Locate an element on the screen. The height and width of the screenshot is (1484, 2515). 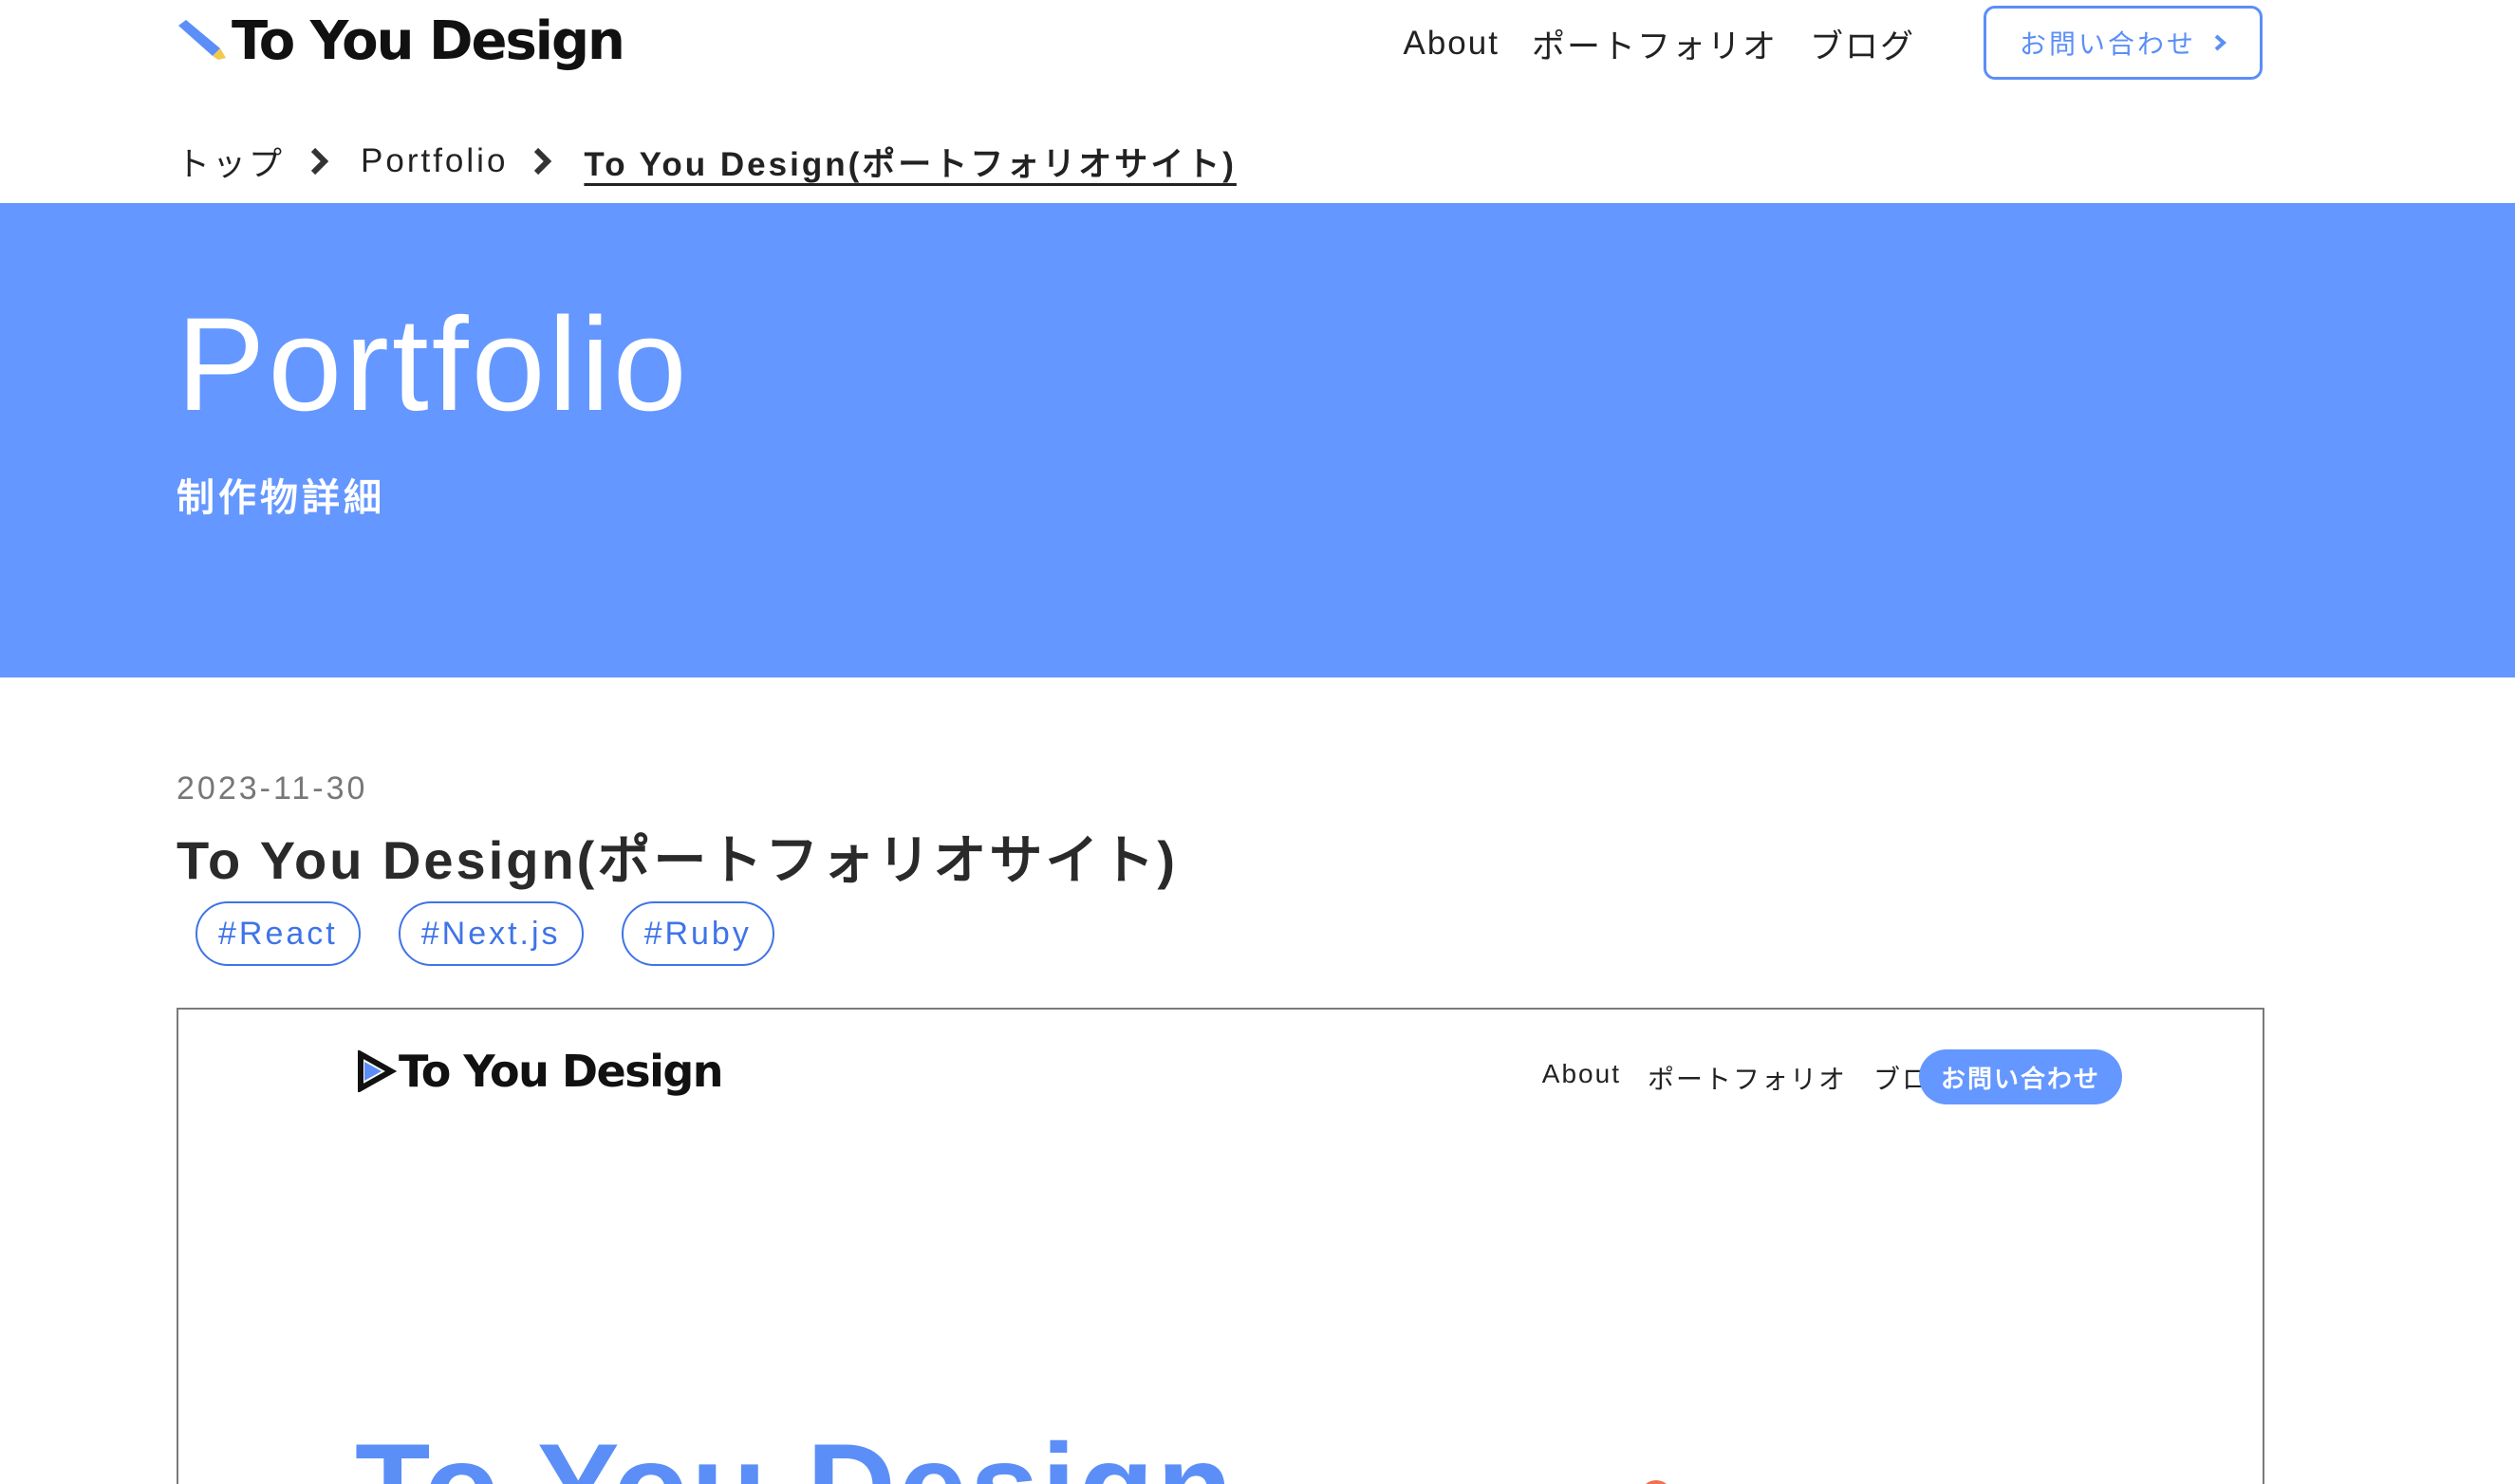
nav-blog: ブログ is located at coordinates (1862, 44).